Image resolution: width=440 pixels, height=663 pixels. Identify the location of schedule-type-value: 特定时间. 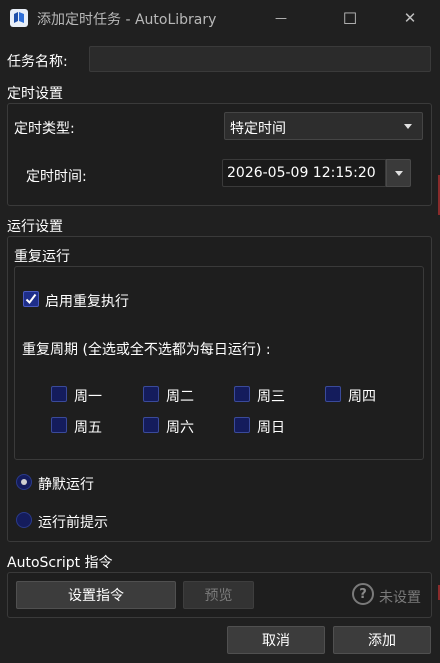
(258, 129).